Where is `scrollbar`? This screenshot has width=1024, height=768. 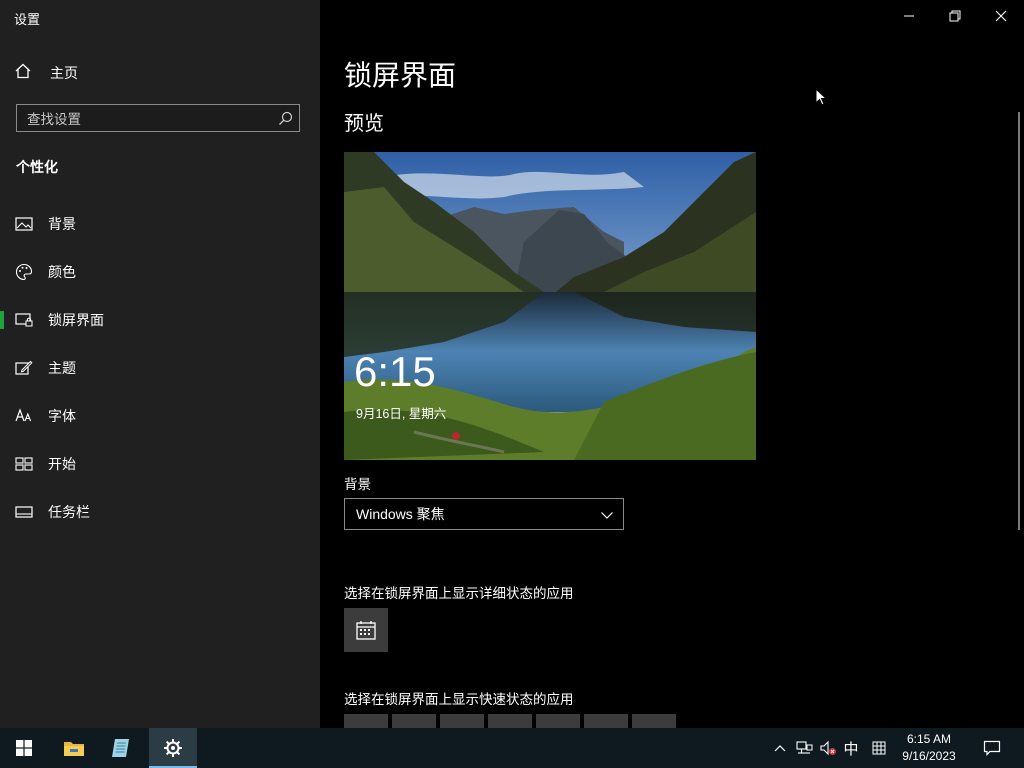 scrollbar is located at coordinates (1019, 321).